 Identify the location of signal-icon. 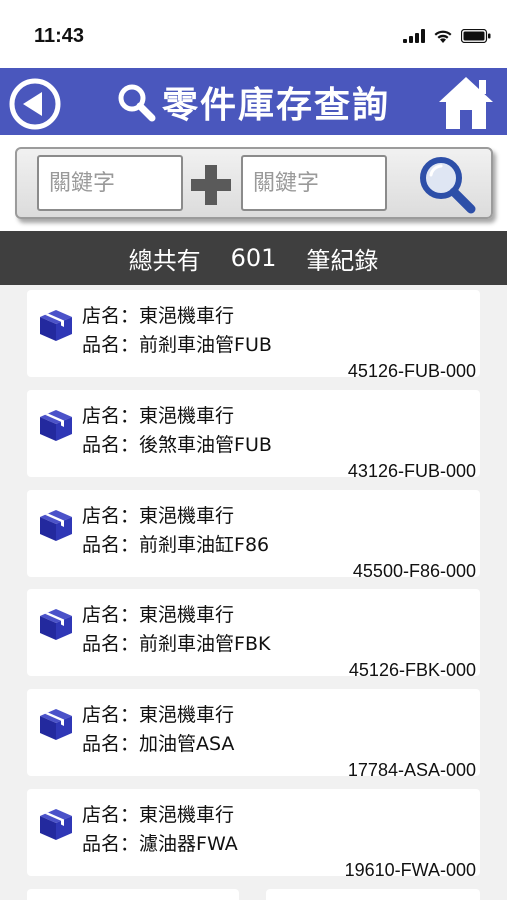
(414, 36).